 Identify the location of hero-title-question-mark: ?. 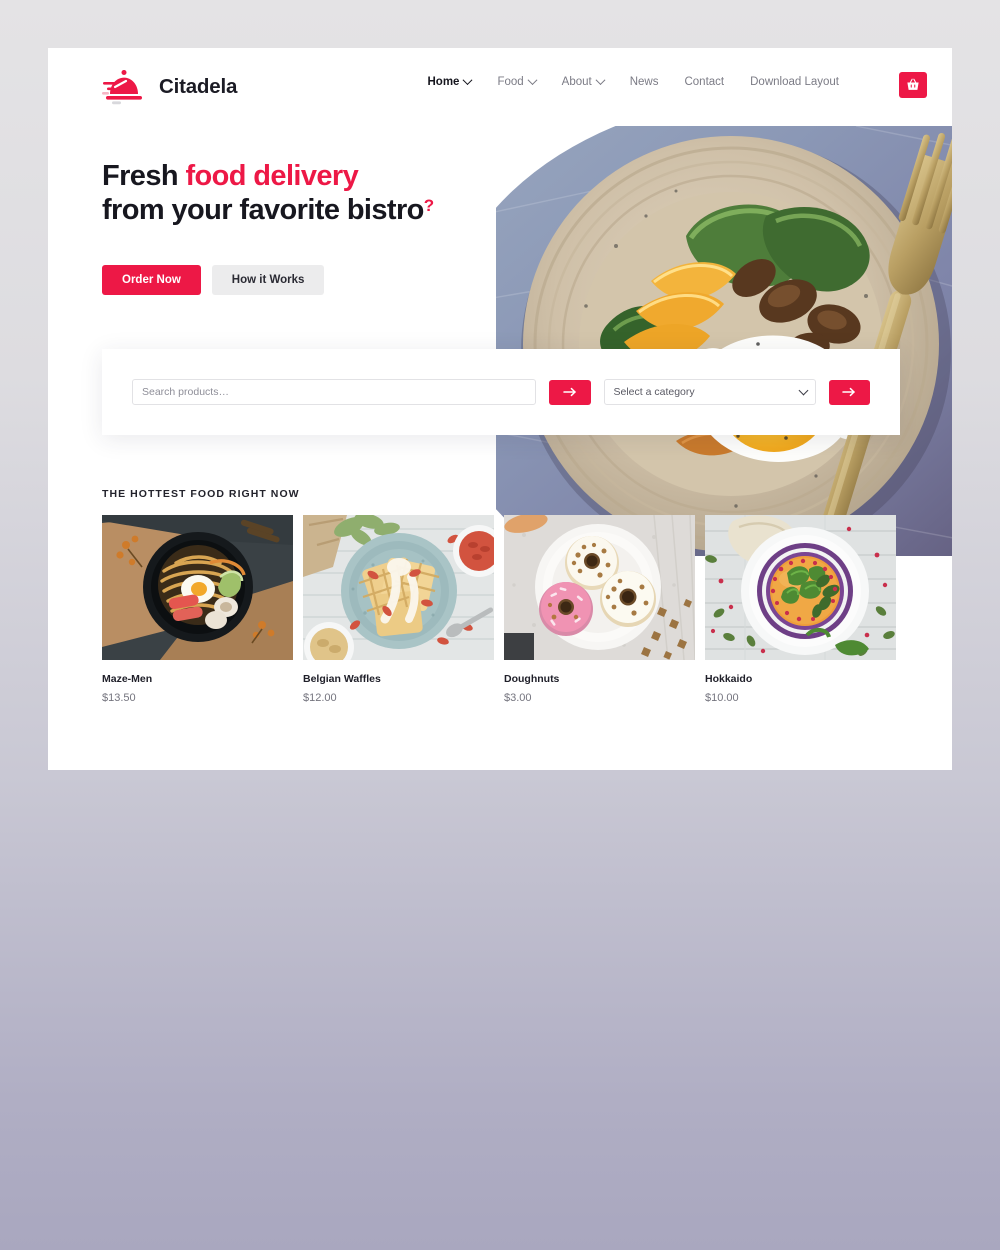
(428, 205).